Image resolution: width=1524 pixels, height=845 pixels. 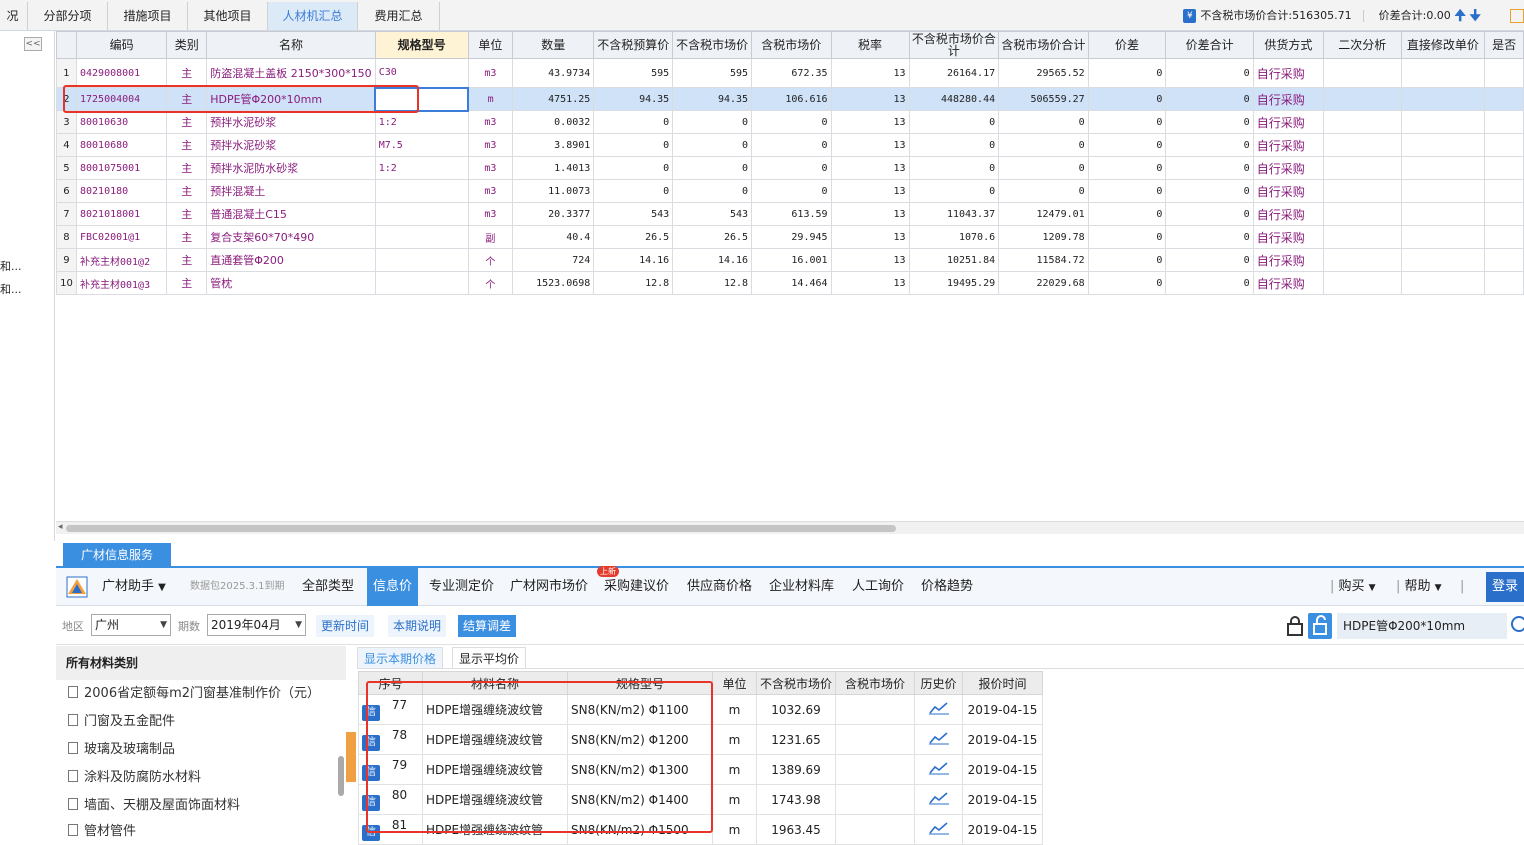 What do you see at coordinates (291, 168) in the screenshot?
I see `cell-name: 预拌水泥防水砂浆` at bounding box center [291, 168].